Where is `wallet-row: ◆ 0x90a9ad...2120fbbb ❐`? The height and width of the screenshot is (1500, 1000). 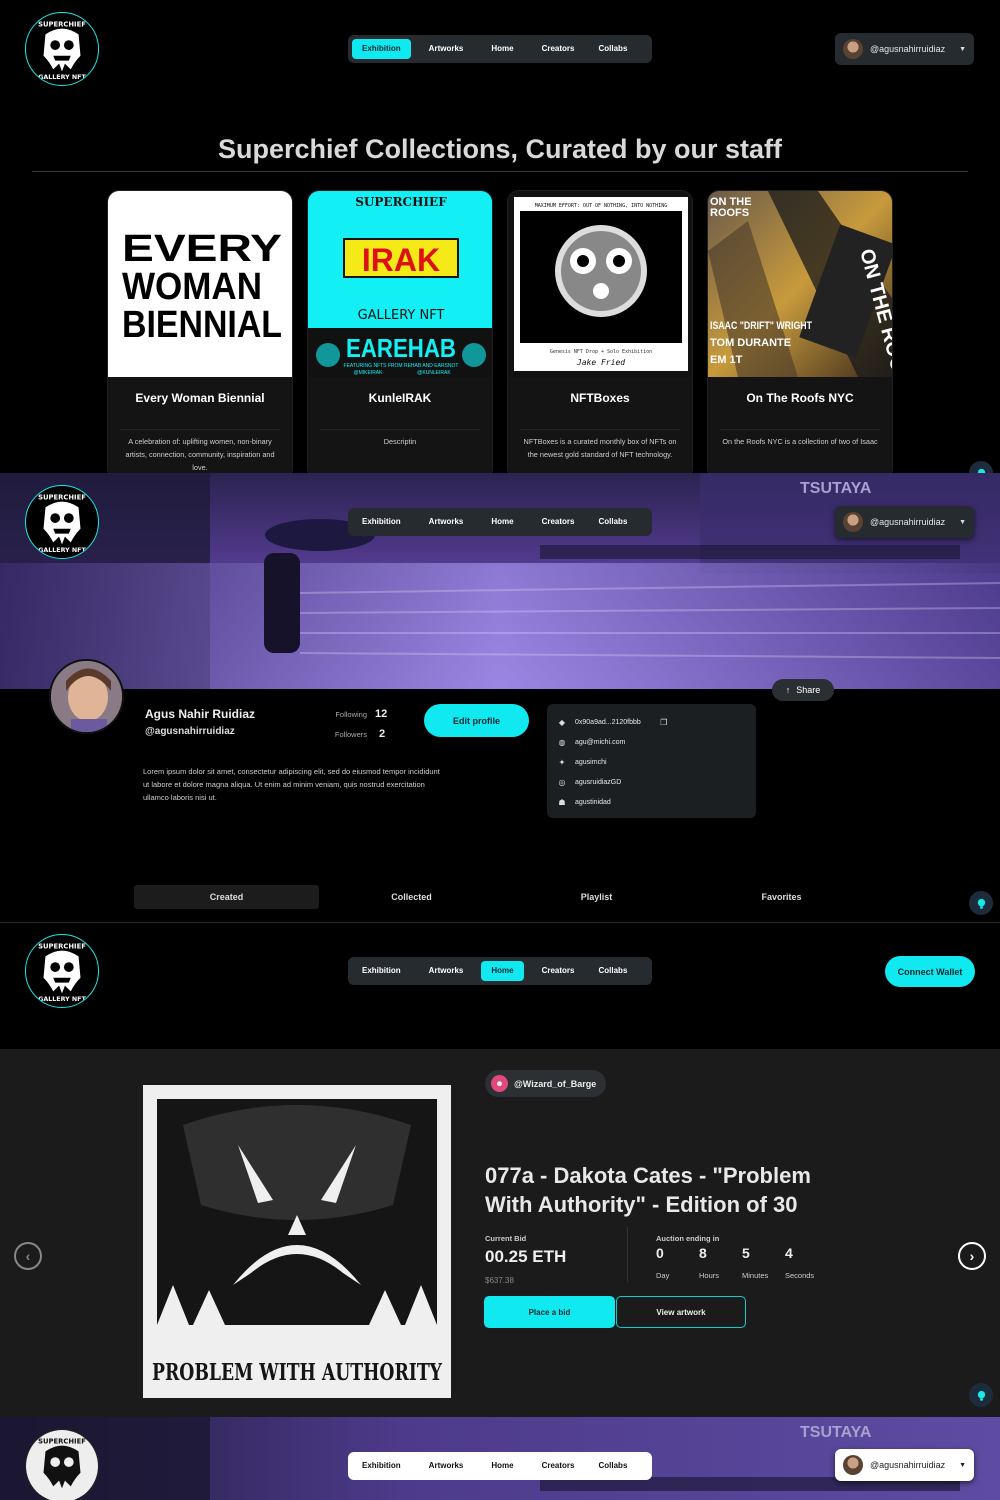 wallet-row: ◆ 0x90a9ad...2120fbbb ❐ is located at coordinates (651, 722).